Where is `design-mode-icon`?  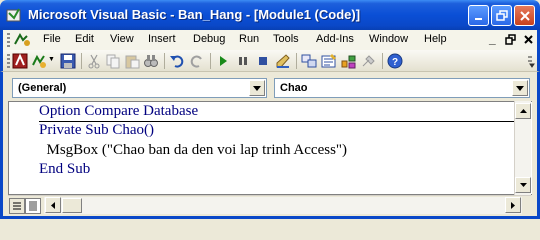 design-mode-icon is located at coordinates (283, 61).